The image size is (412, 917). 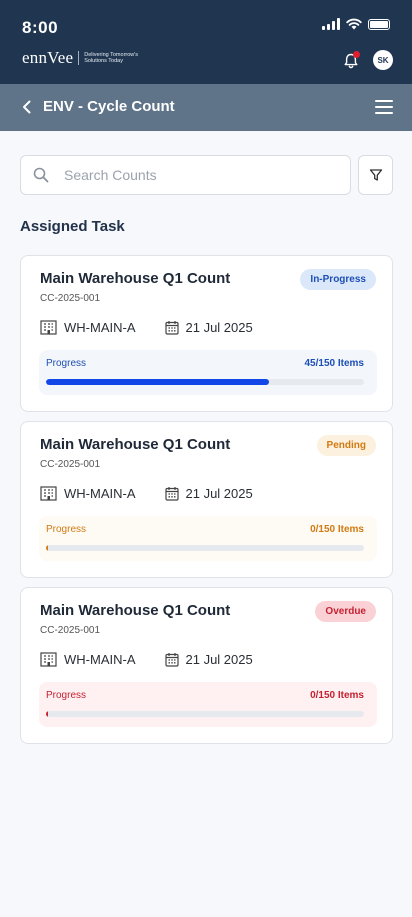 I want to click on brand-name: ennVee, so click(x=48, y=57).